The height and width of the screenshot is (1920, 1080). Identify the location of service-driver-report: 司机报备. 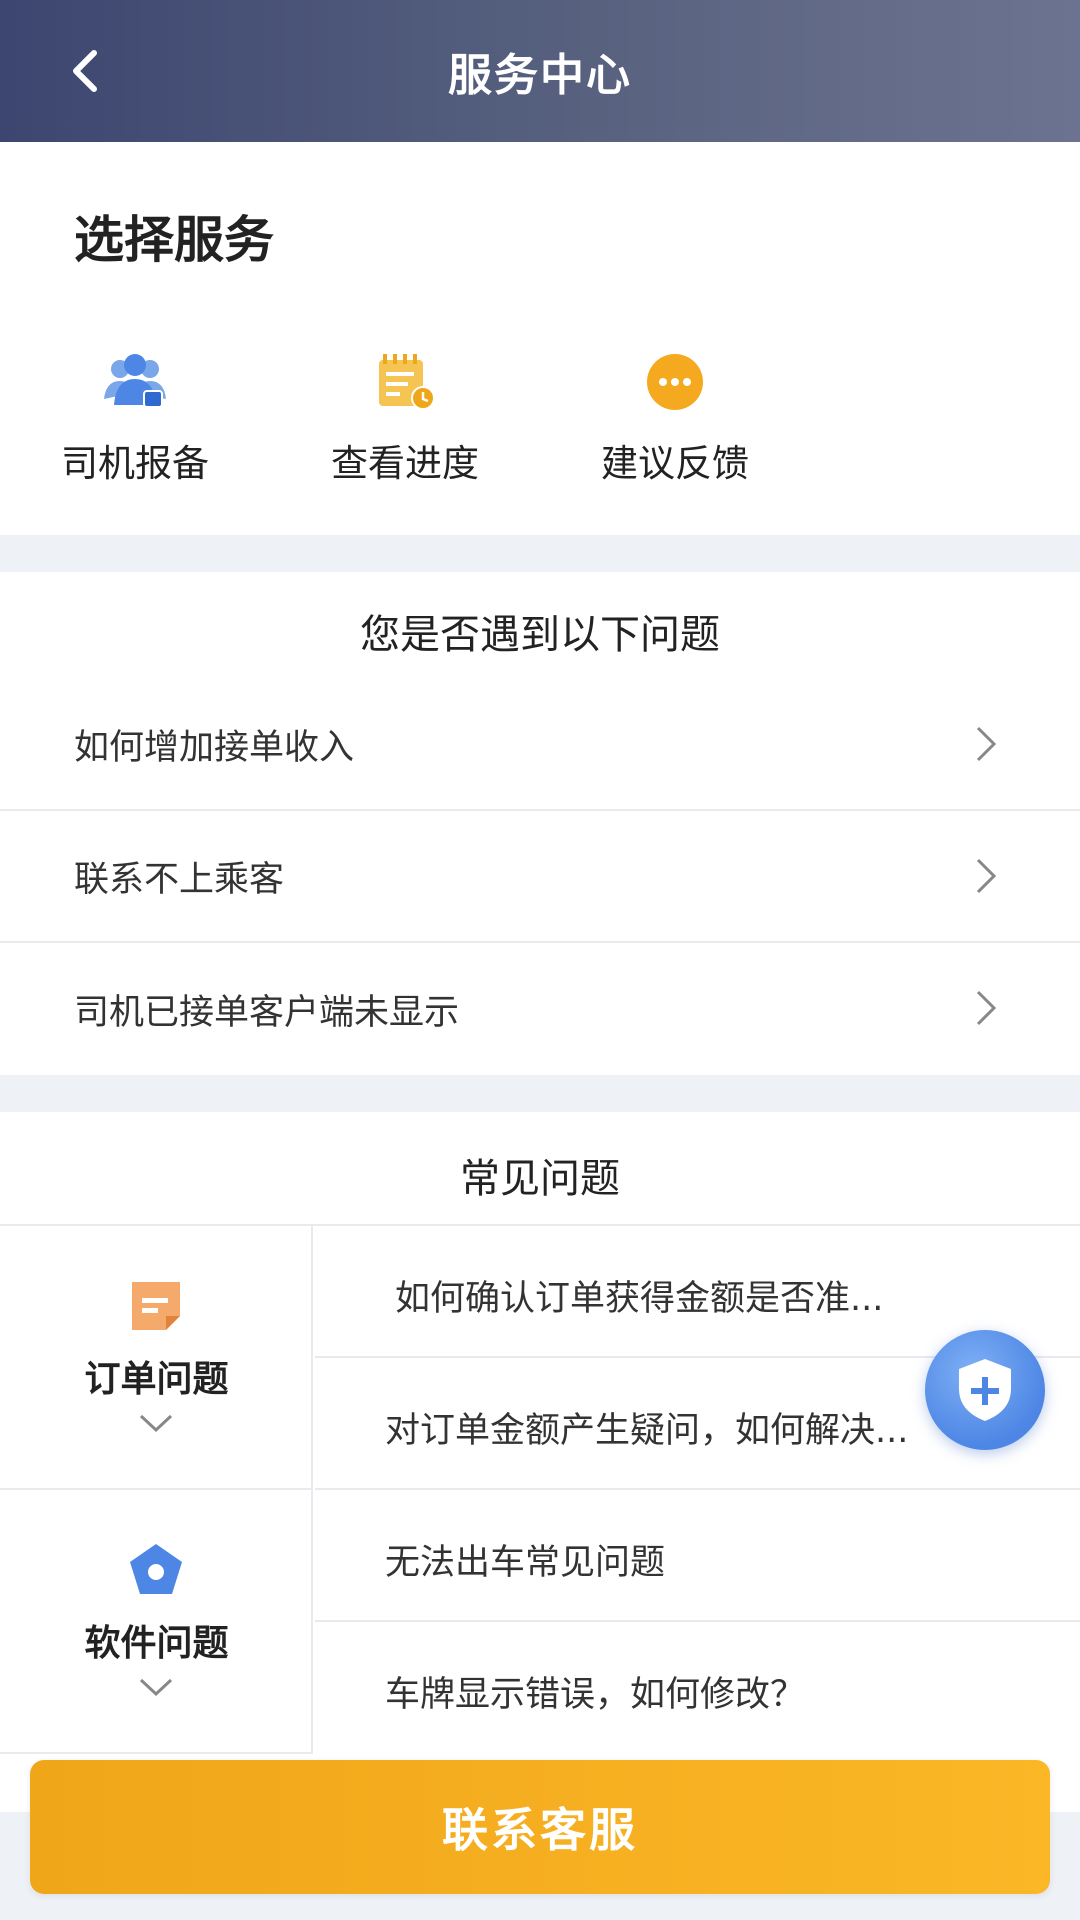
(135, 417).